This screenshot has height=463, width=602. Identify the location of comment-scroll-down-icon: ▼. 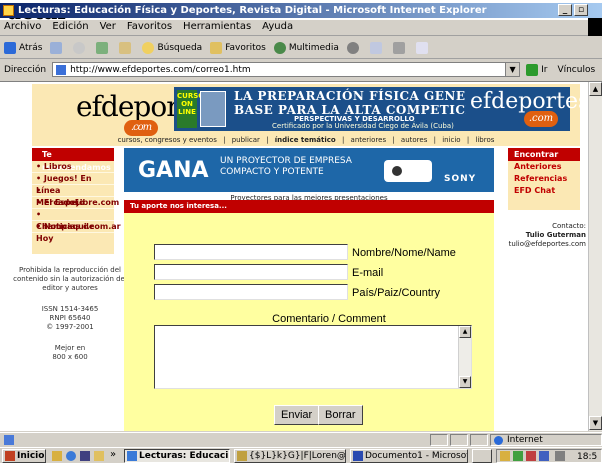
(465, 382).